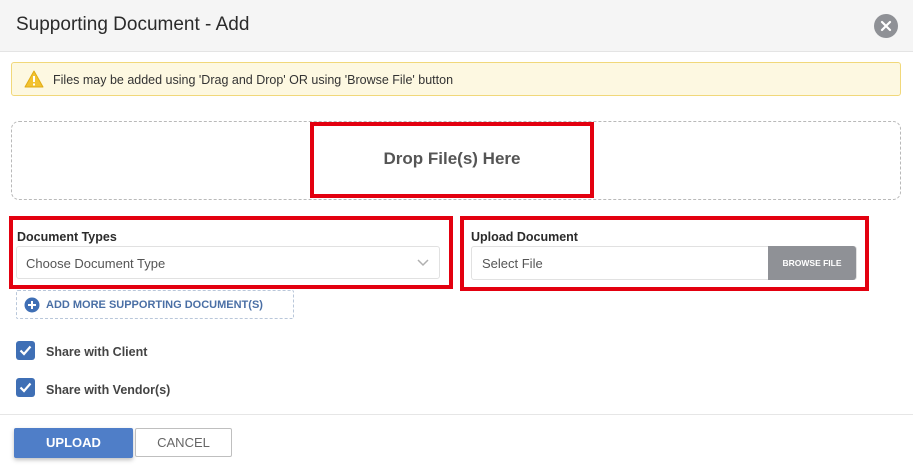  What do you see at coordinates (97, 352) in the screenshot?
I see `share-with-client-label: Share with Client` at bounding box center [97, 352].